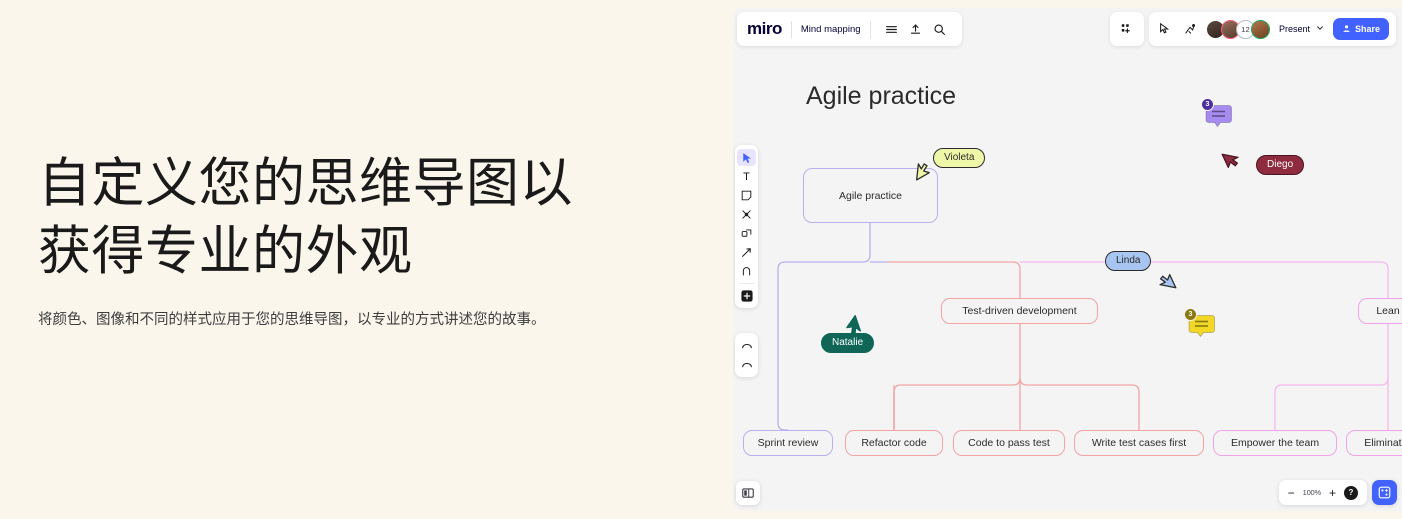  What do you see at coordinates (959, 158) in the screenshot?
I see `cursor-label-violeta: Violeta` at bounding box center [959, 158].